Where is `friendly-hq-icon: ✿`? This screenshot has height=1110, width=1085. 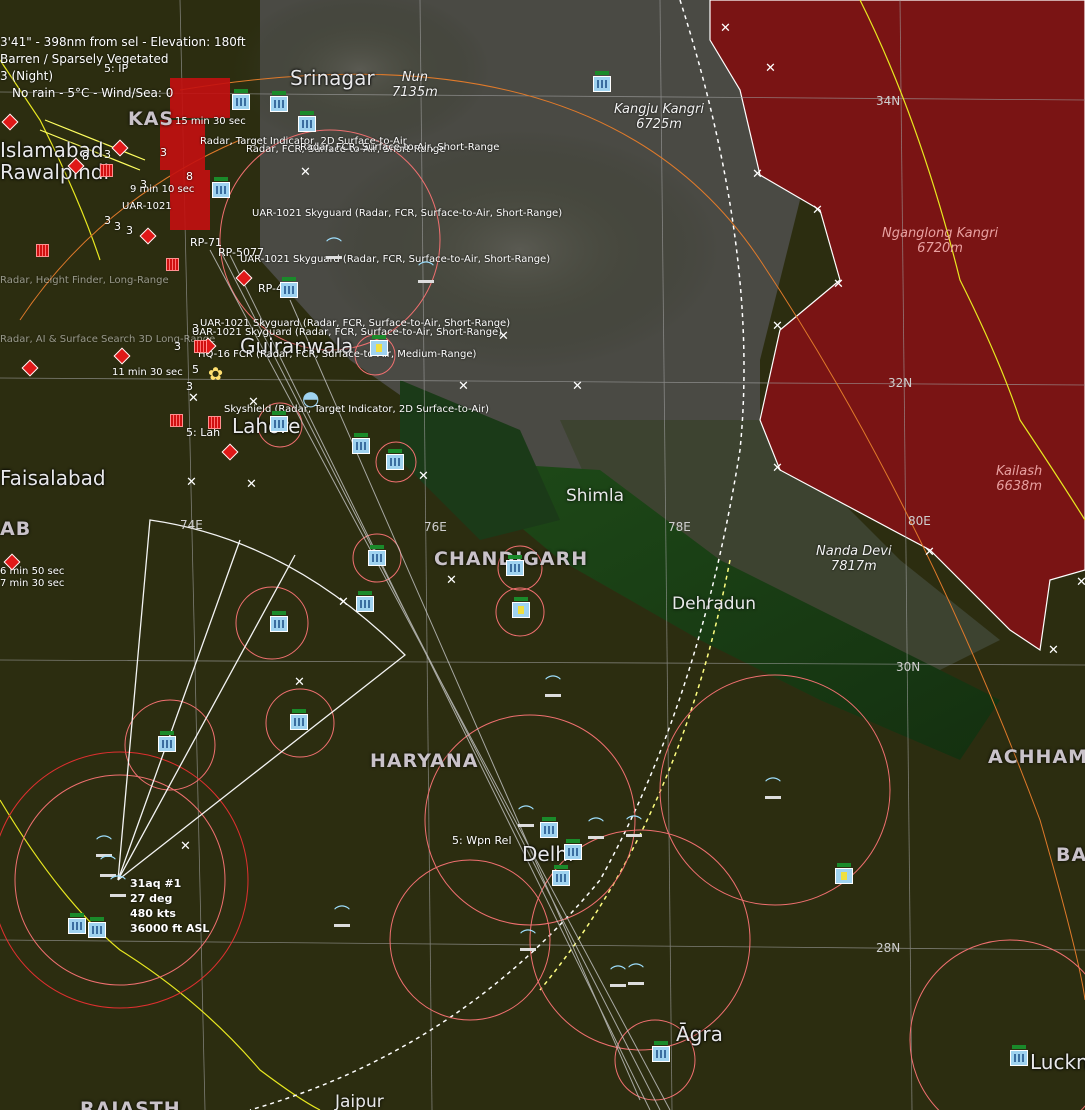
friendly-hq-icon: ✿ is located at coordinates (215, 374).